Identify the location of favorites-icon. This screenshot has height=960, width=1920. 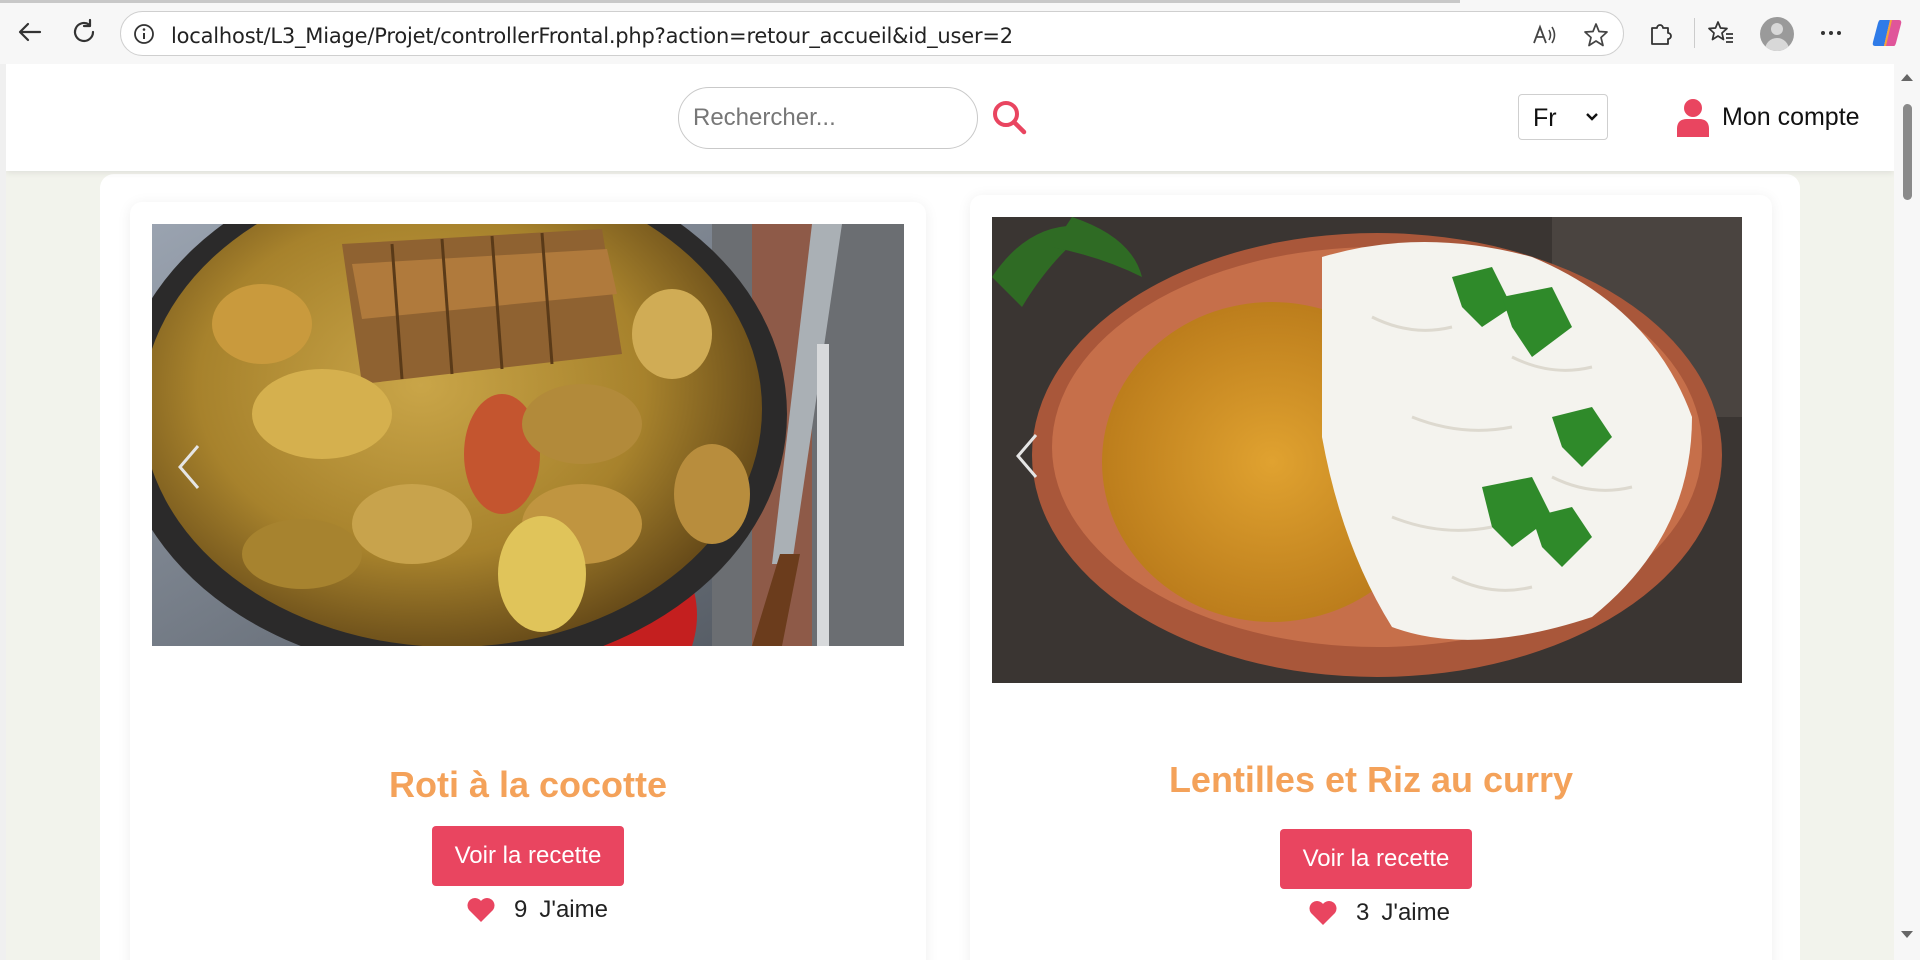
(1721, 33).